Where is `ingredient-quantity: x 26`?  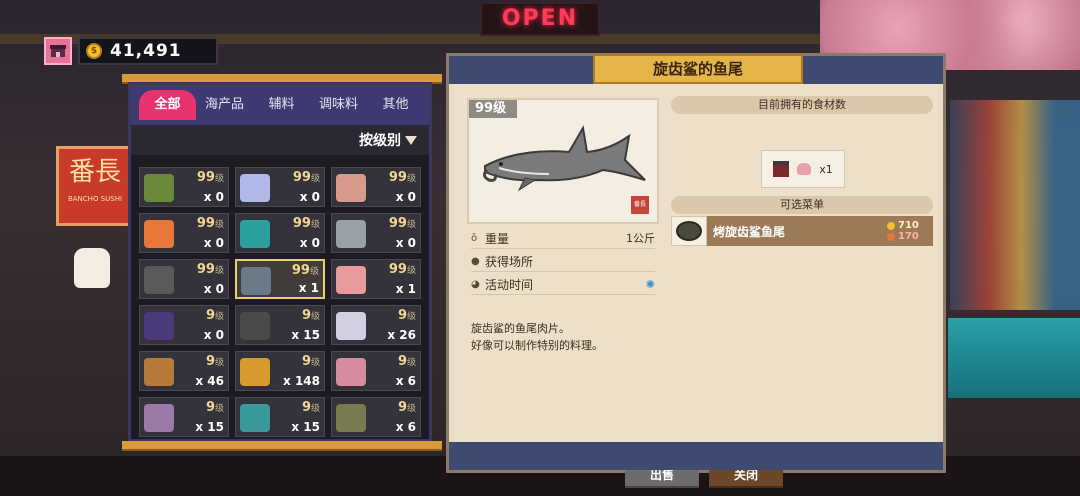 ingredient-quantity: x 26 is located at coordinates (401, 335).